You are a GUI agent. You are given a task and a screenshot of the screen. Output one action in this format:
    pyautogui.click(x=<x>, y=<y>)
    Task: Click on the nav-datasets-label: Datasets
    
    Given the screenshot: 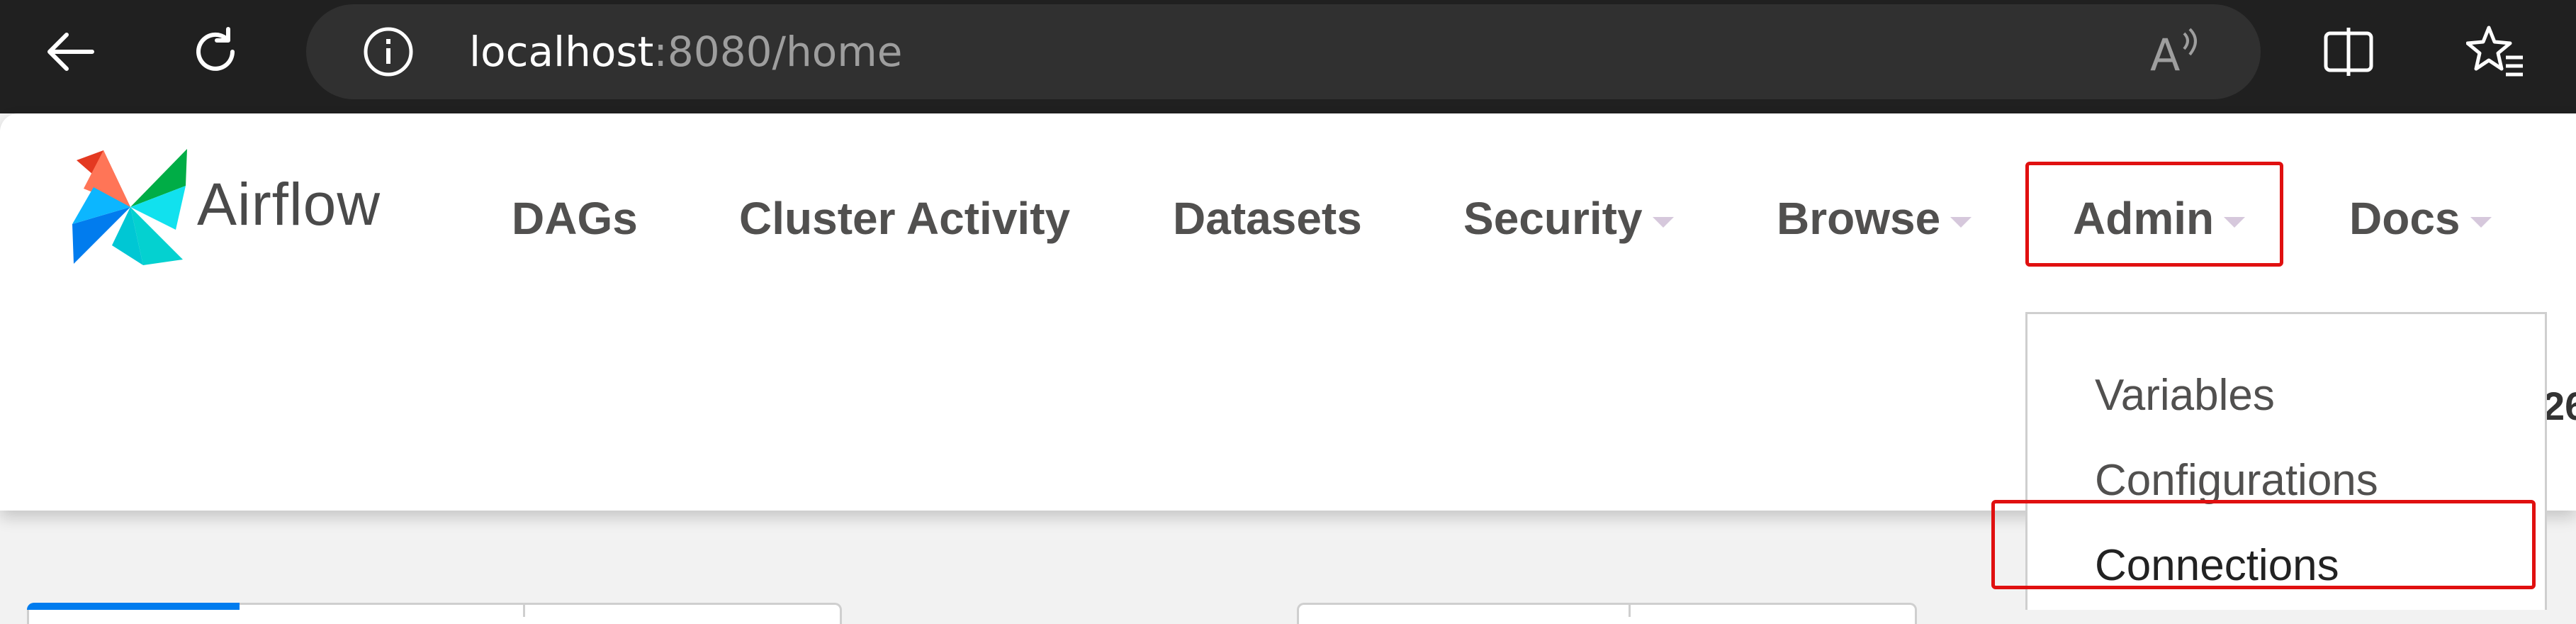 What is the action you would take?
    pyautogui.click(x=1267, y=218)
    